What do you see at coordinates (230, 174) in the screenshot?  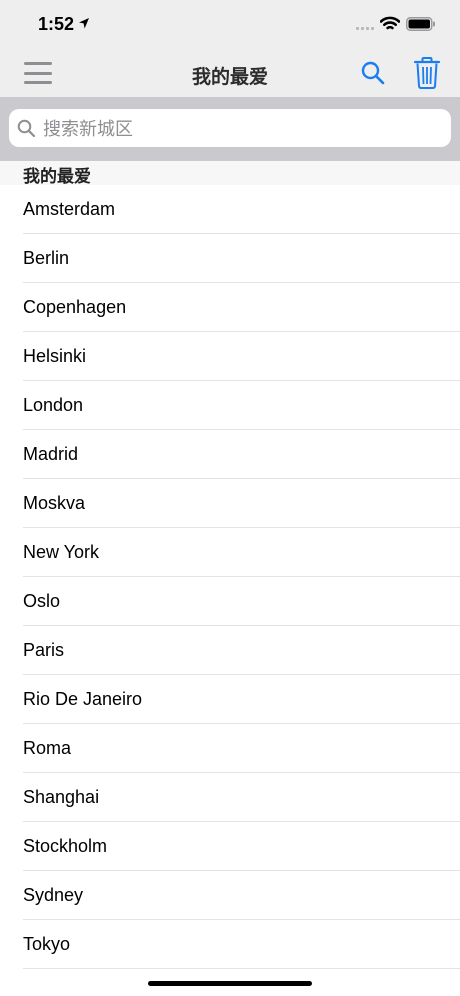 I see `section-header: 我的最爱` at bounding box center [230, 174].